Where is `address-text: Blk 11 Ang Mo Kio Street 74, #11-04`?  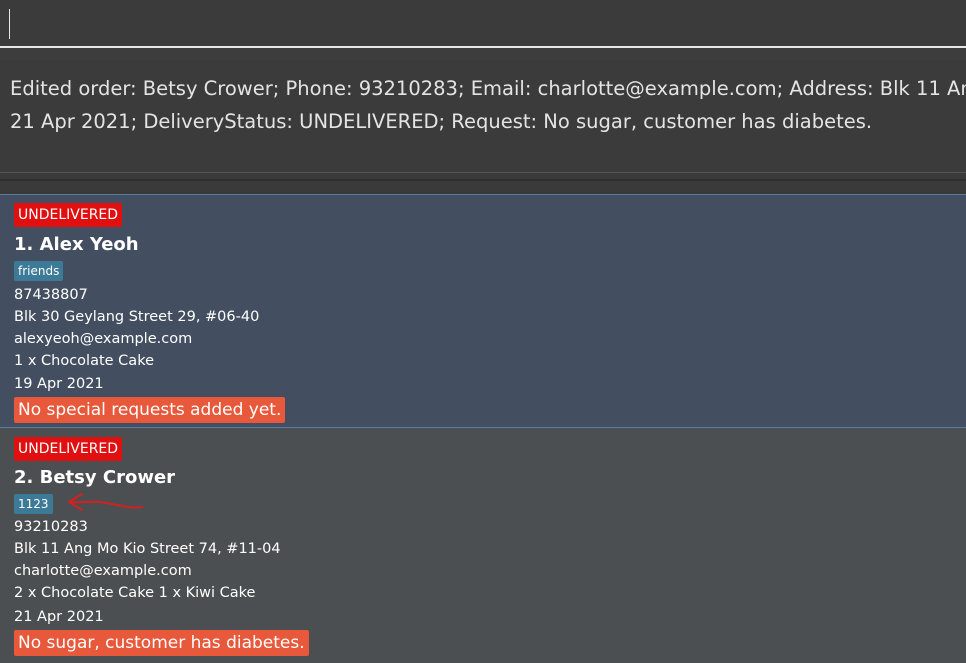 address-text: Blk 11 Ang Mo Kio Street 74, #11-04 is located at coordinates (147, 549).